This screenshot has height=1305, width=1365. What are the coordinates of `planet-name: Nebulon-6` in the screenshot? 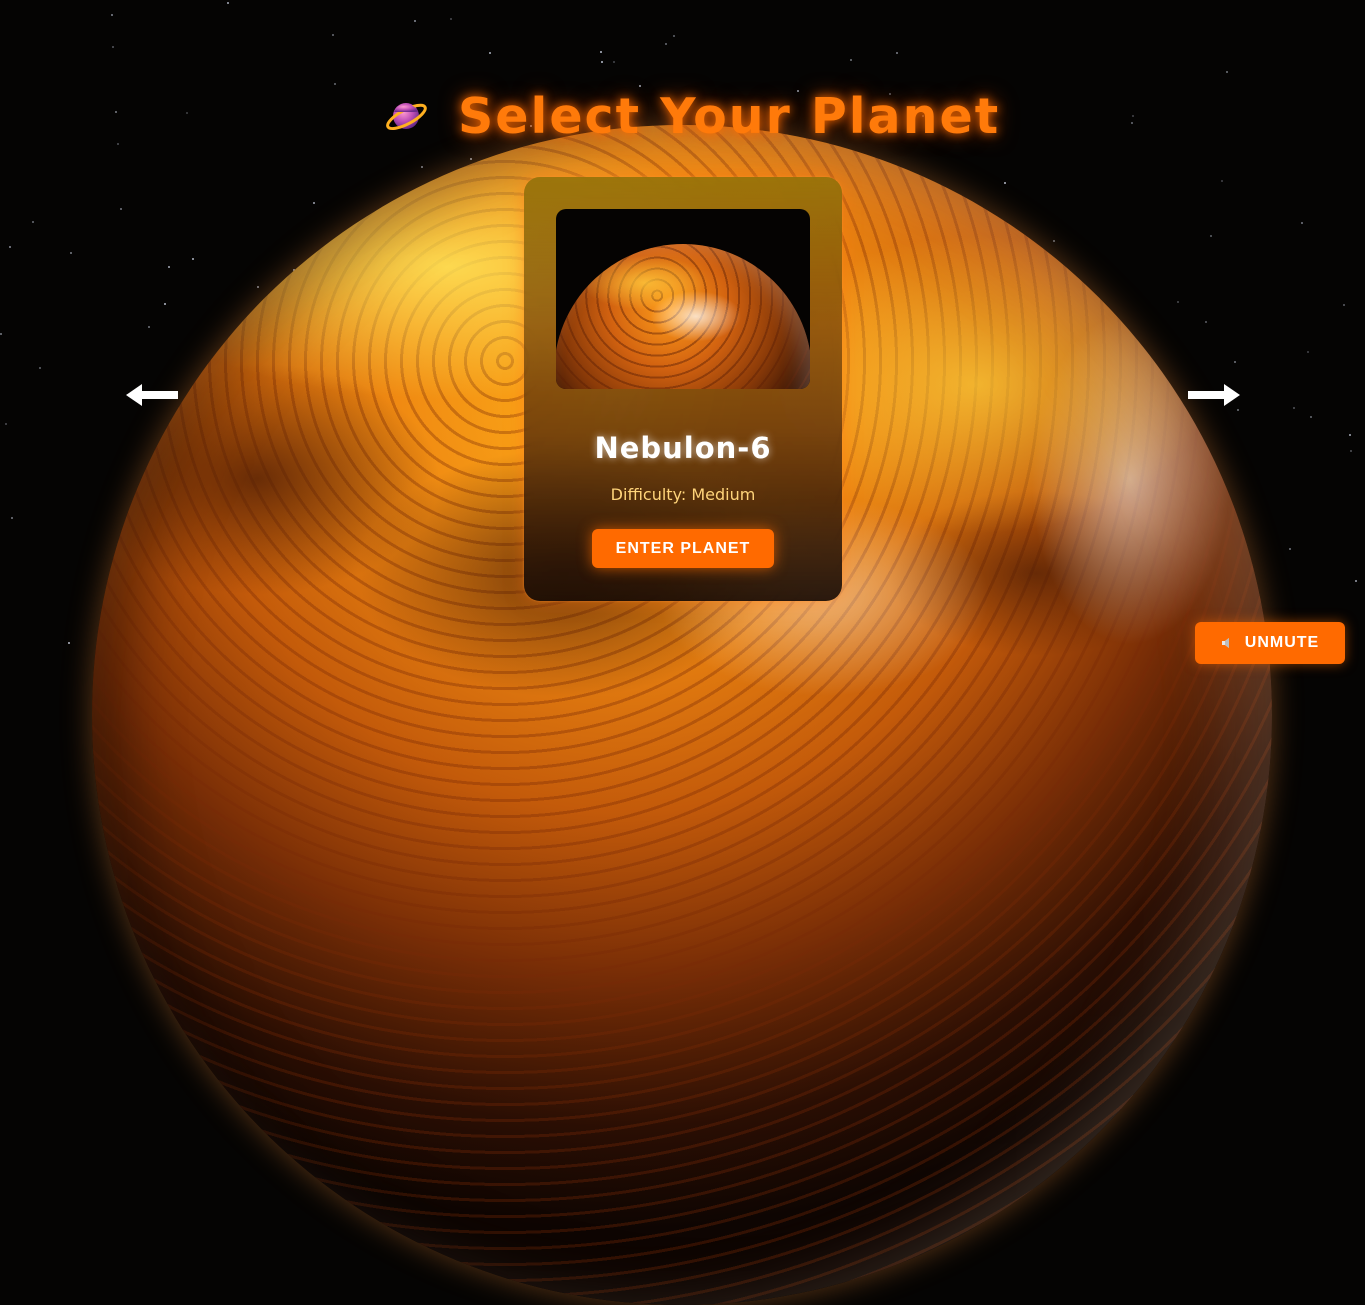 It's located at (683, 448).